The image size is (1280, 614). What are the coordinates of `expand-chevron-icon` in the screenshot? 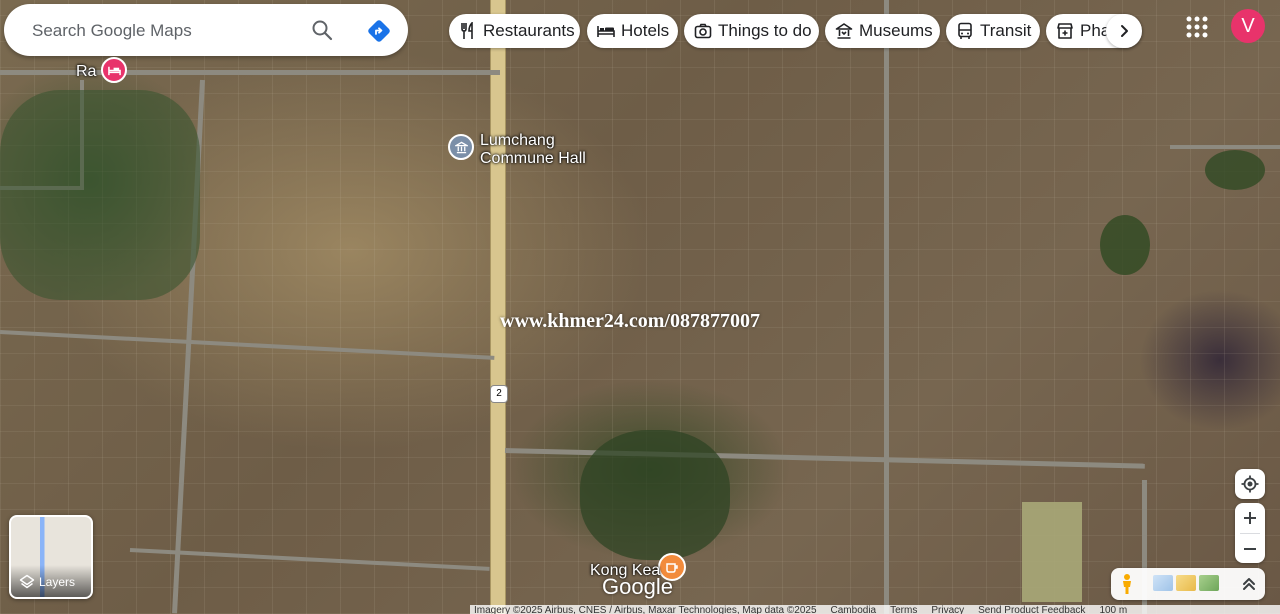 It's located at (1249, 584).